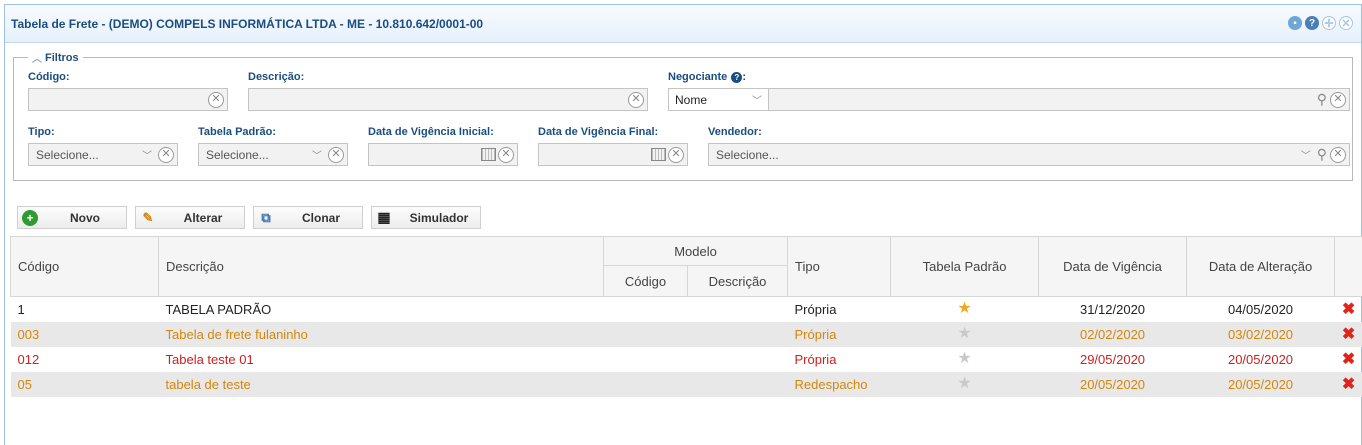 This screenshot has height=445, width=1362. Describe the element at coordinates (21, 309) in the screenshot. I see `cell-codigo: 1` at that location.